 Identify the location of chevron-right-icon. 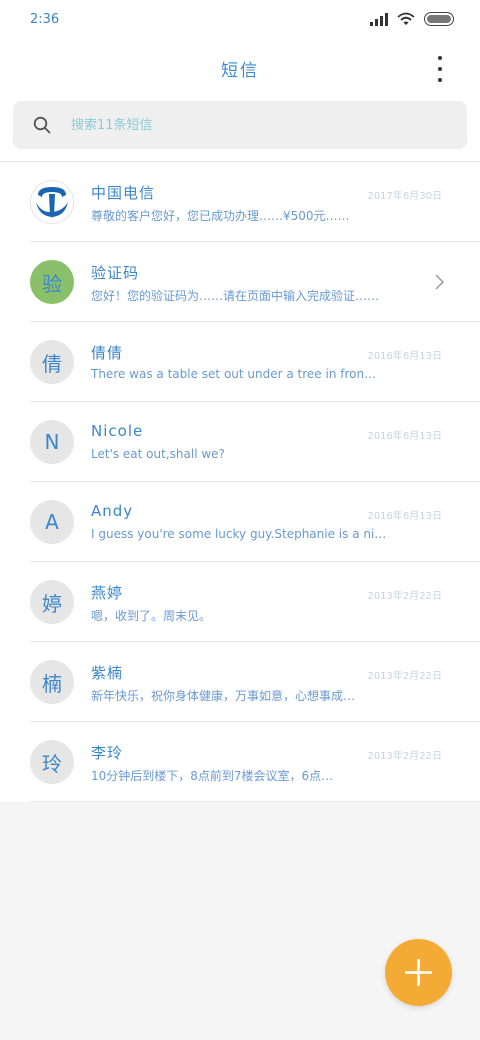
(439, 282).